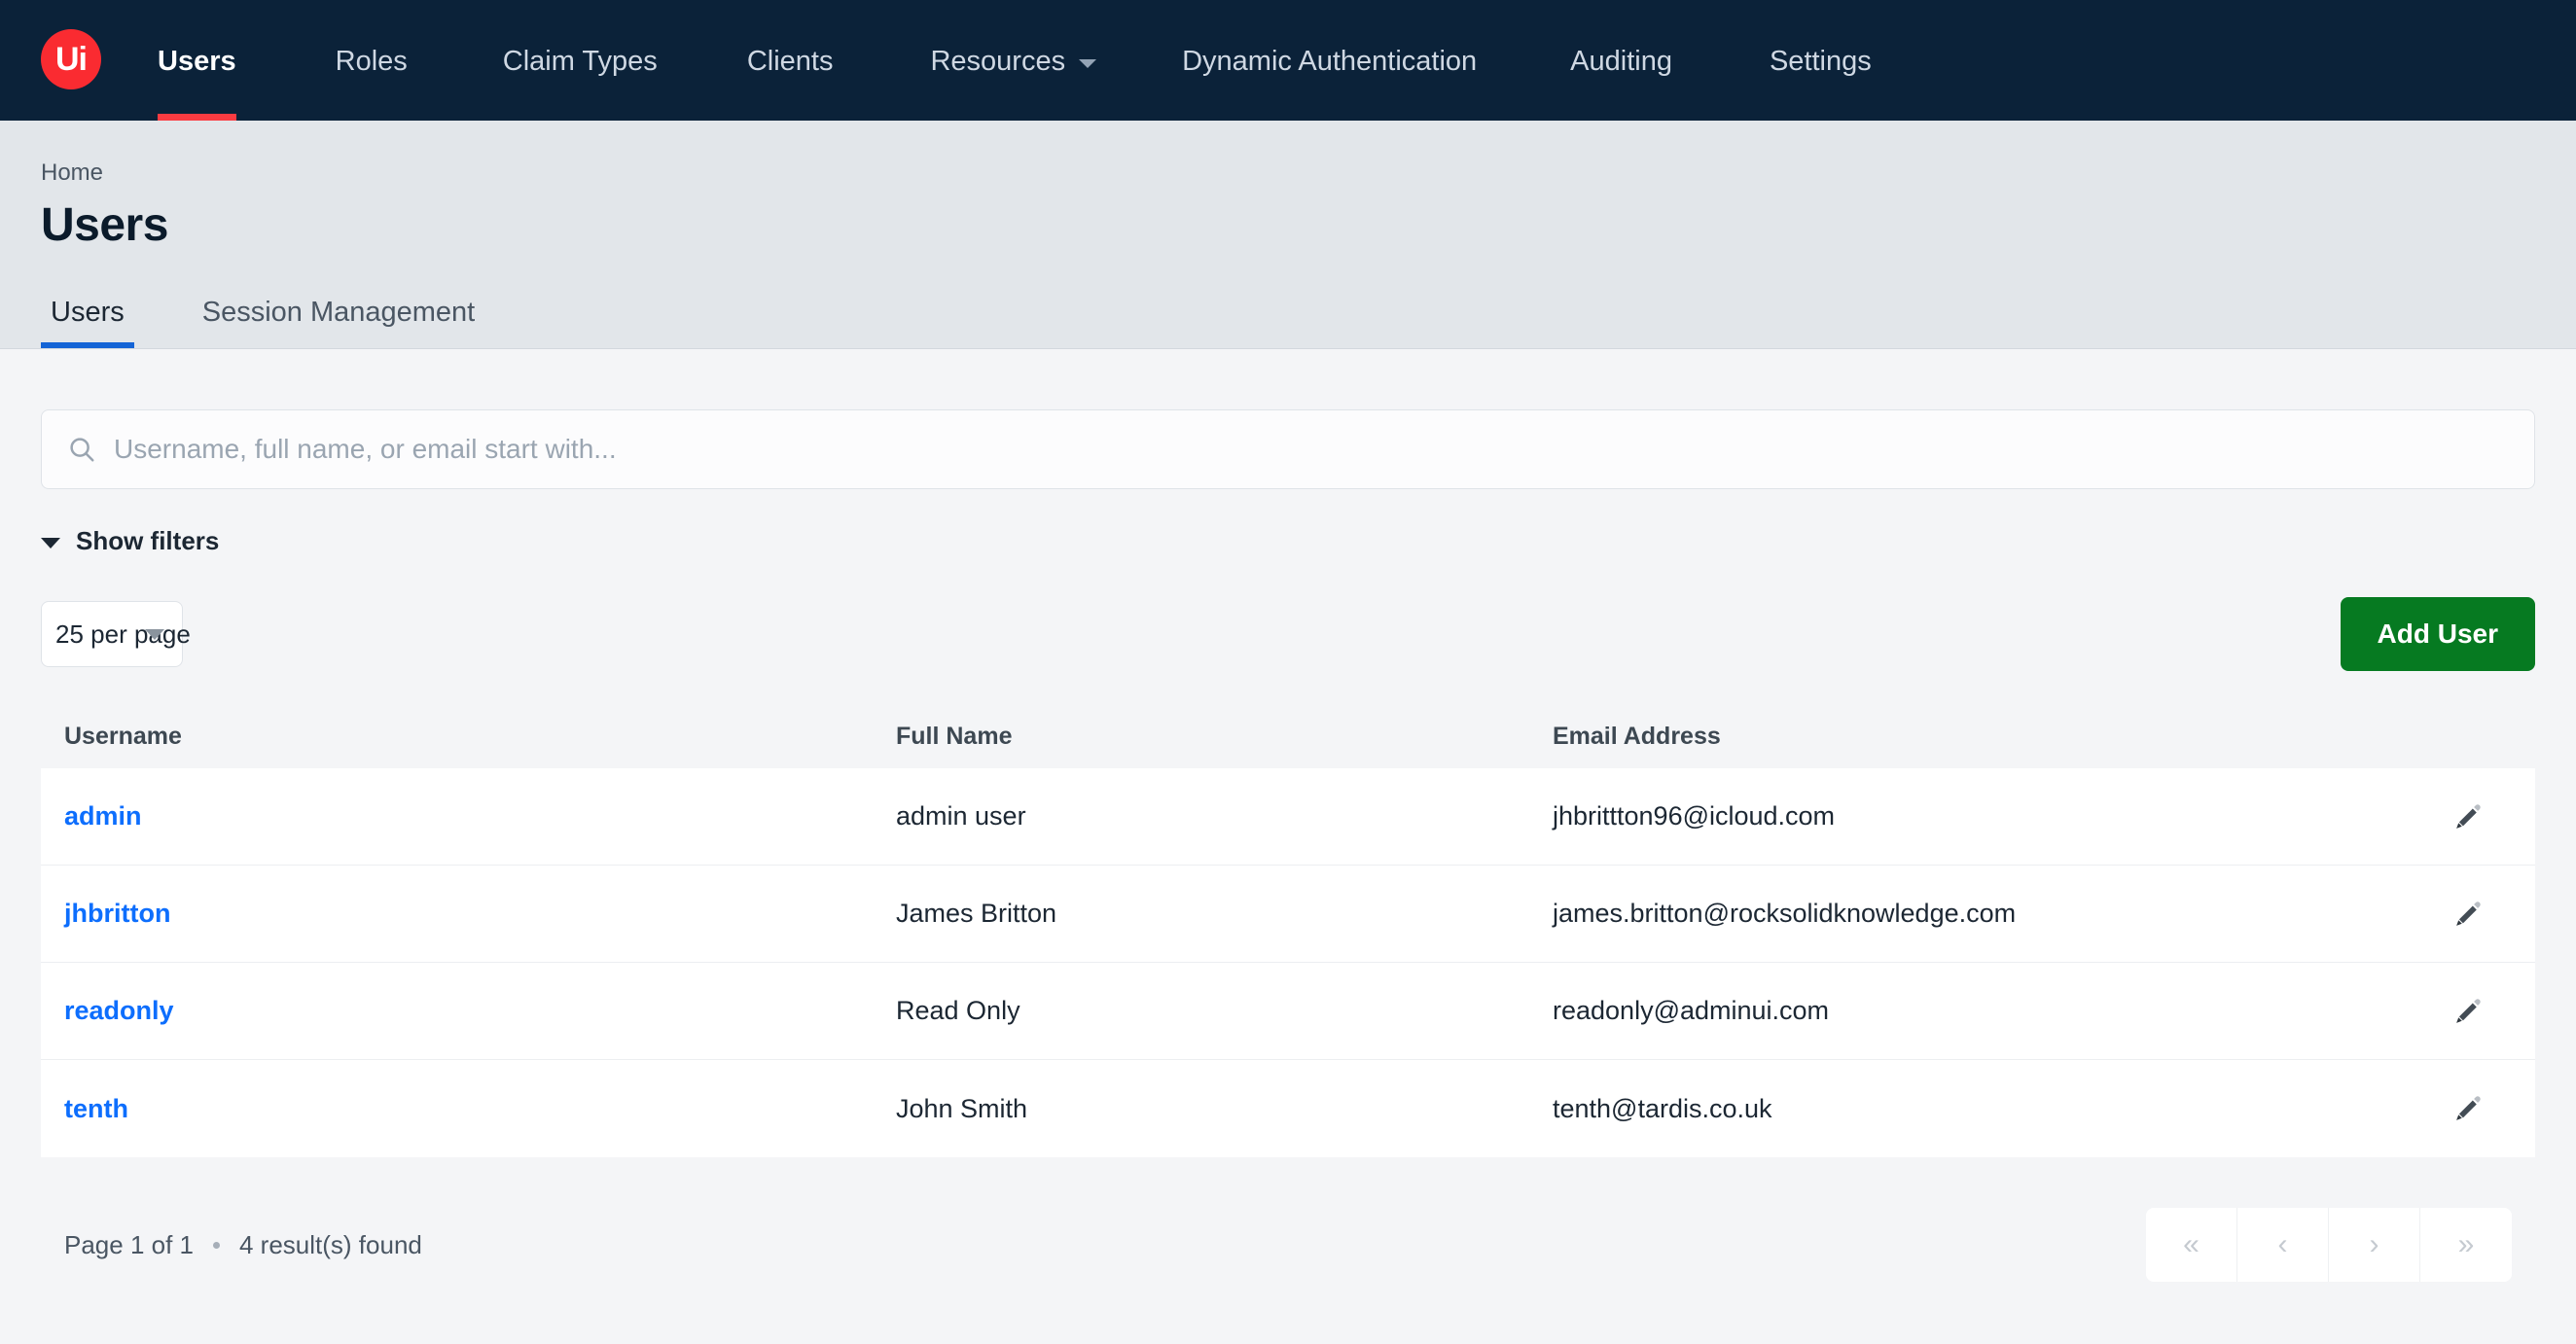 This screenshot has width=2576, height=1344. I want to click on cell-username: admin, so click(480, 816).